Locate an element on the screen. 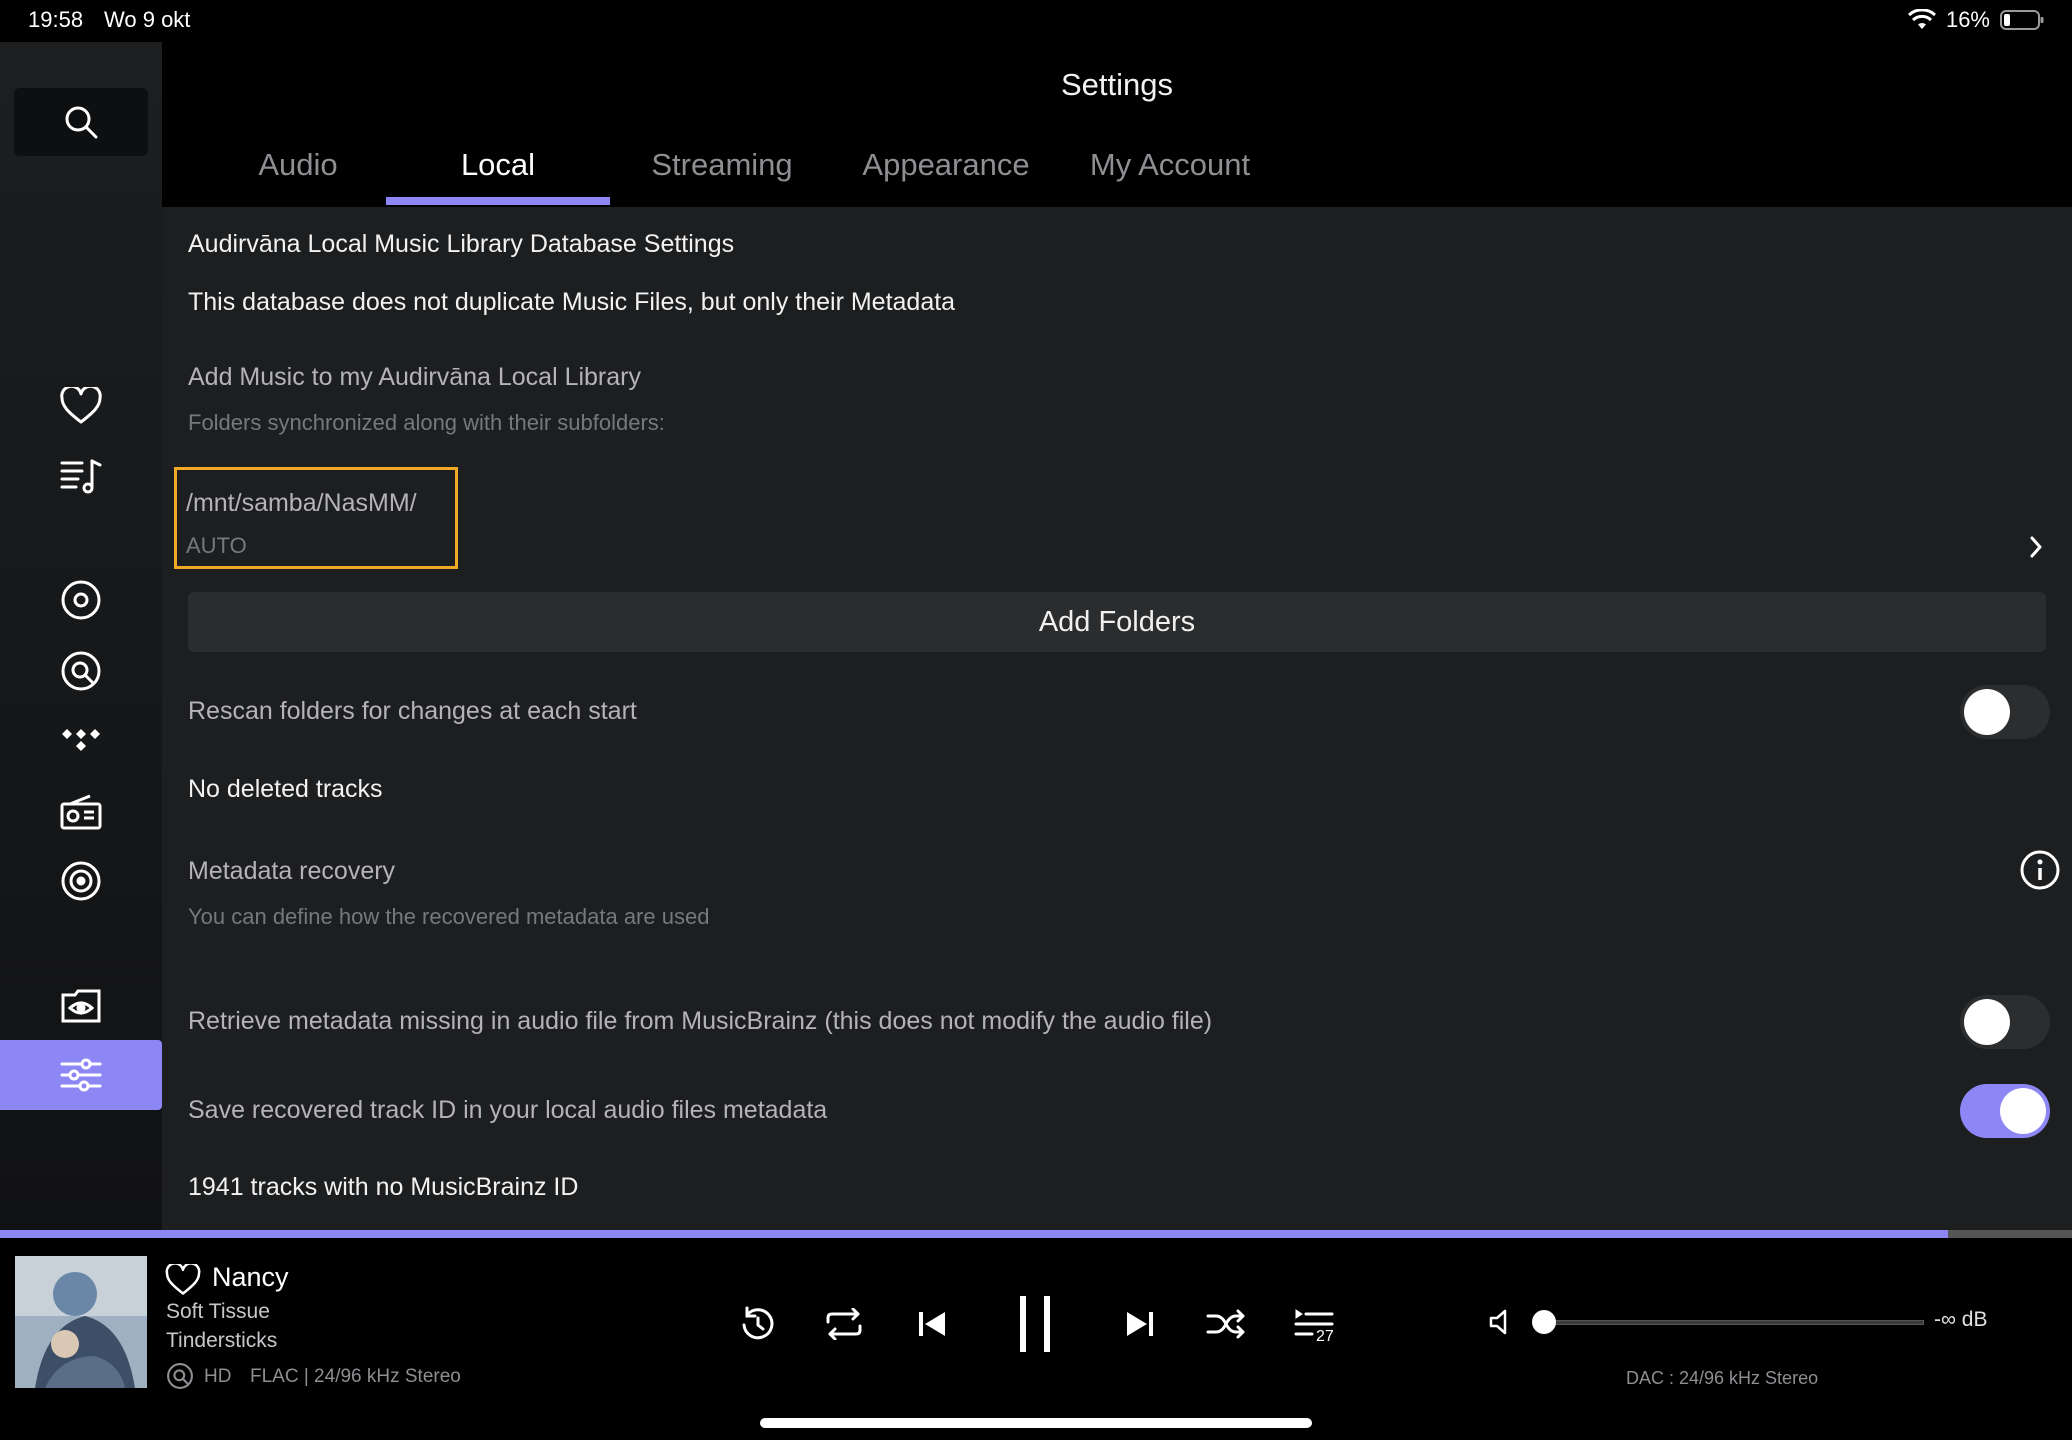 Image resolution: width=2072 pixels, height=1440 pixels. previous-track-button is located at coordinates (932, 1324).